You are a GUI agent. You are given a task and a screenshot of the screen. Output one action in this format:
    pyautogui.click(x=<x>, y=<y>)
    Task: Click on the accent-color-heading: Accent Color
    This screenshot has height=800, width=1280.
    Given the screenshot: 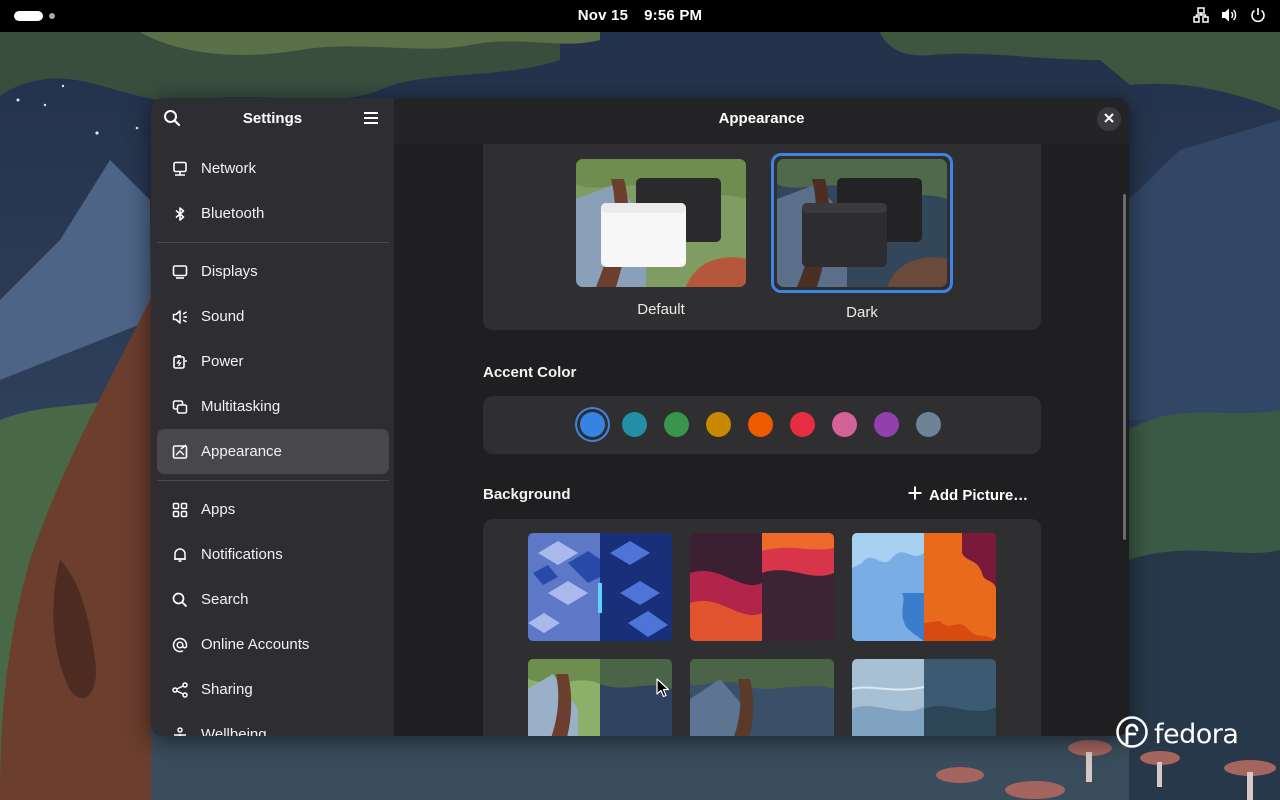 What is the action you would take?
    pyautogui.click(x=530, y=372)
    